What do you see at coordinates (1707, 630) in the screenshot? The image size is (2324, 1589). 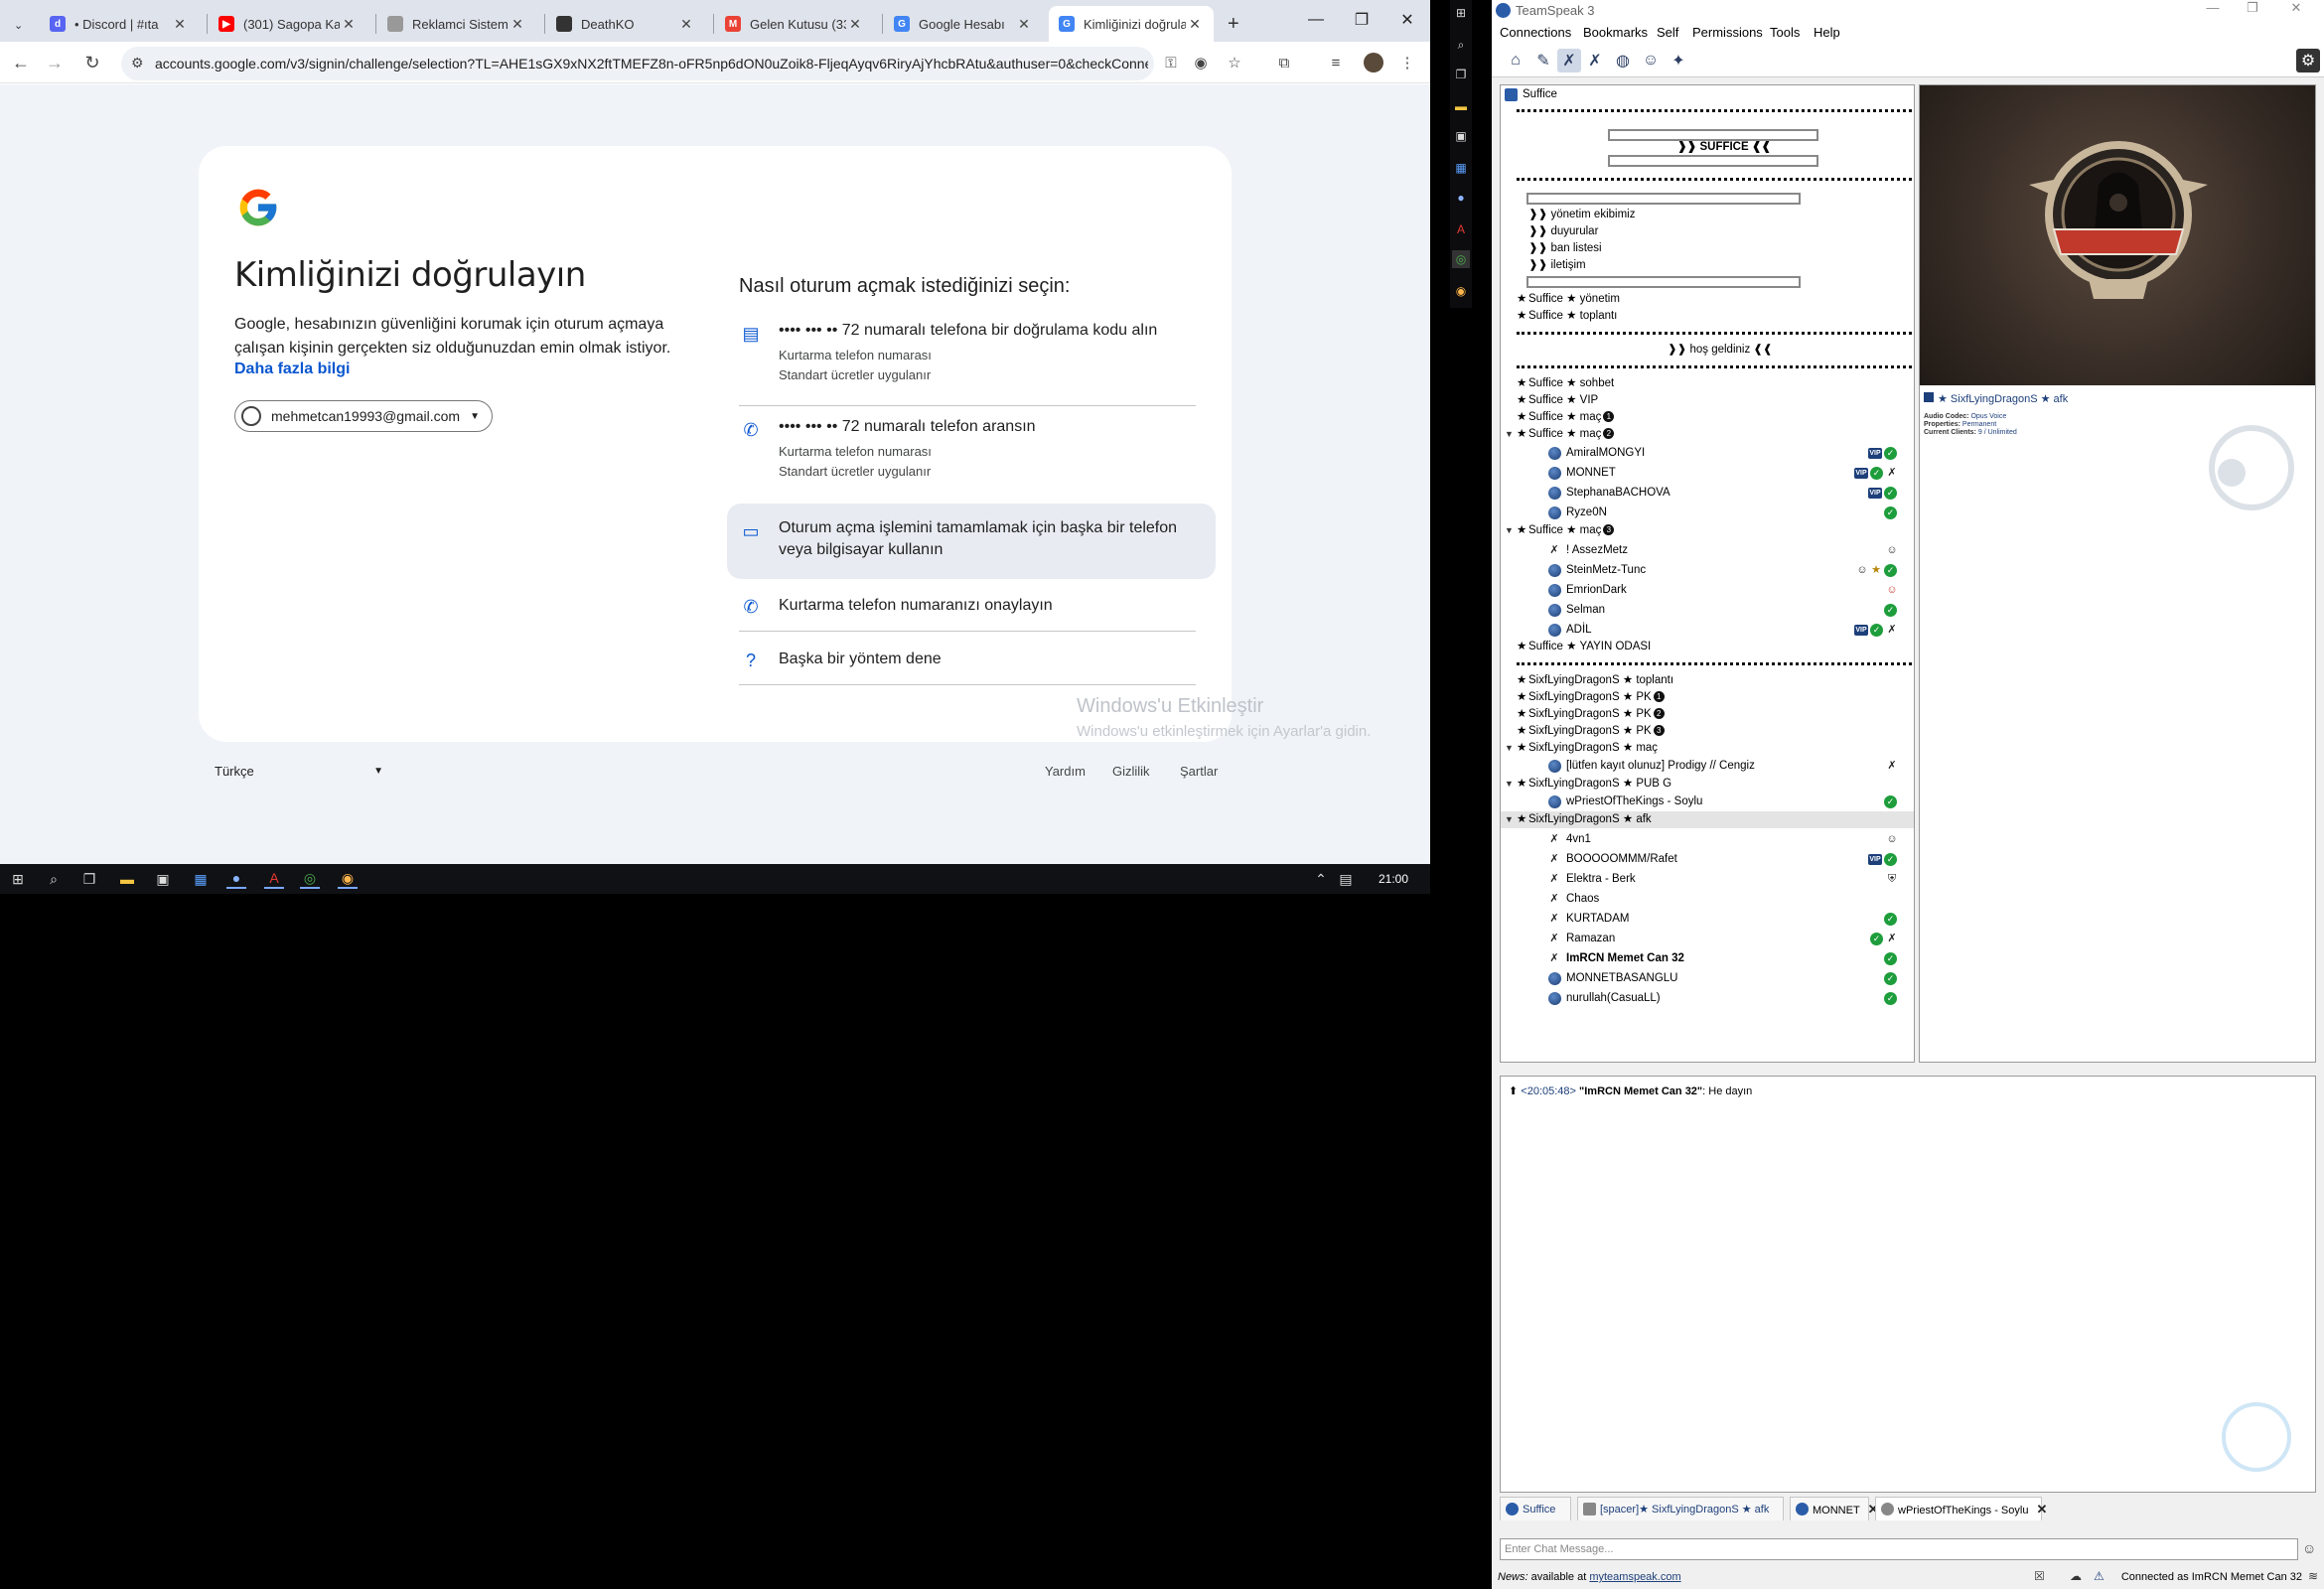 I see `client-row: ADİL VIP ✓ ✗` at bounding box center [1707, 630].